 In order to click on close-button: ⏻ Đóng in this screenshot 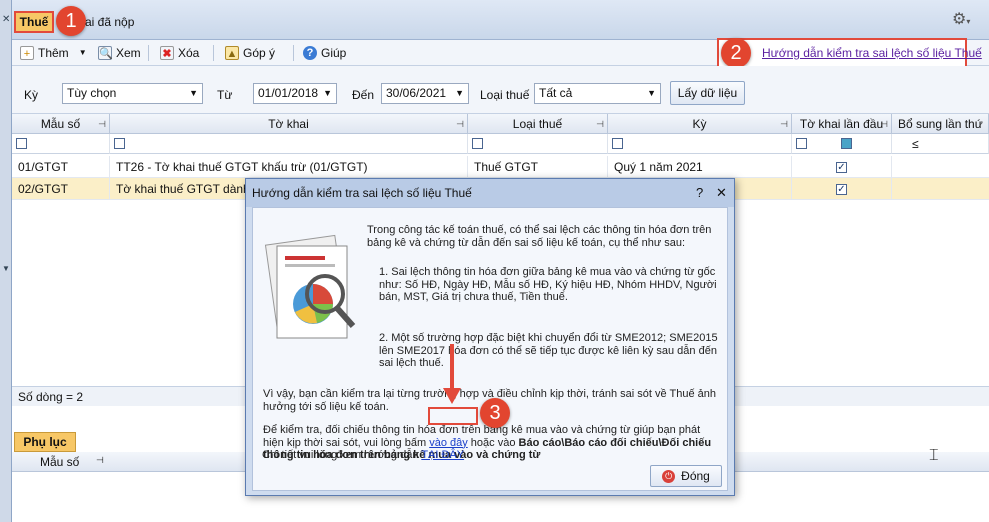, I will do `click(686, 476)`.